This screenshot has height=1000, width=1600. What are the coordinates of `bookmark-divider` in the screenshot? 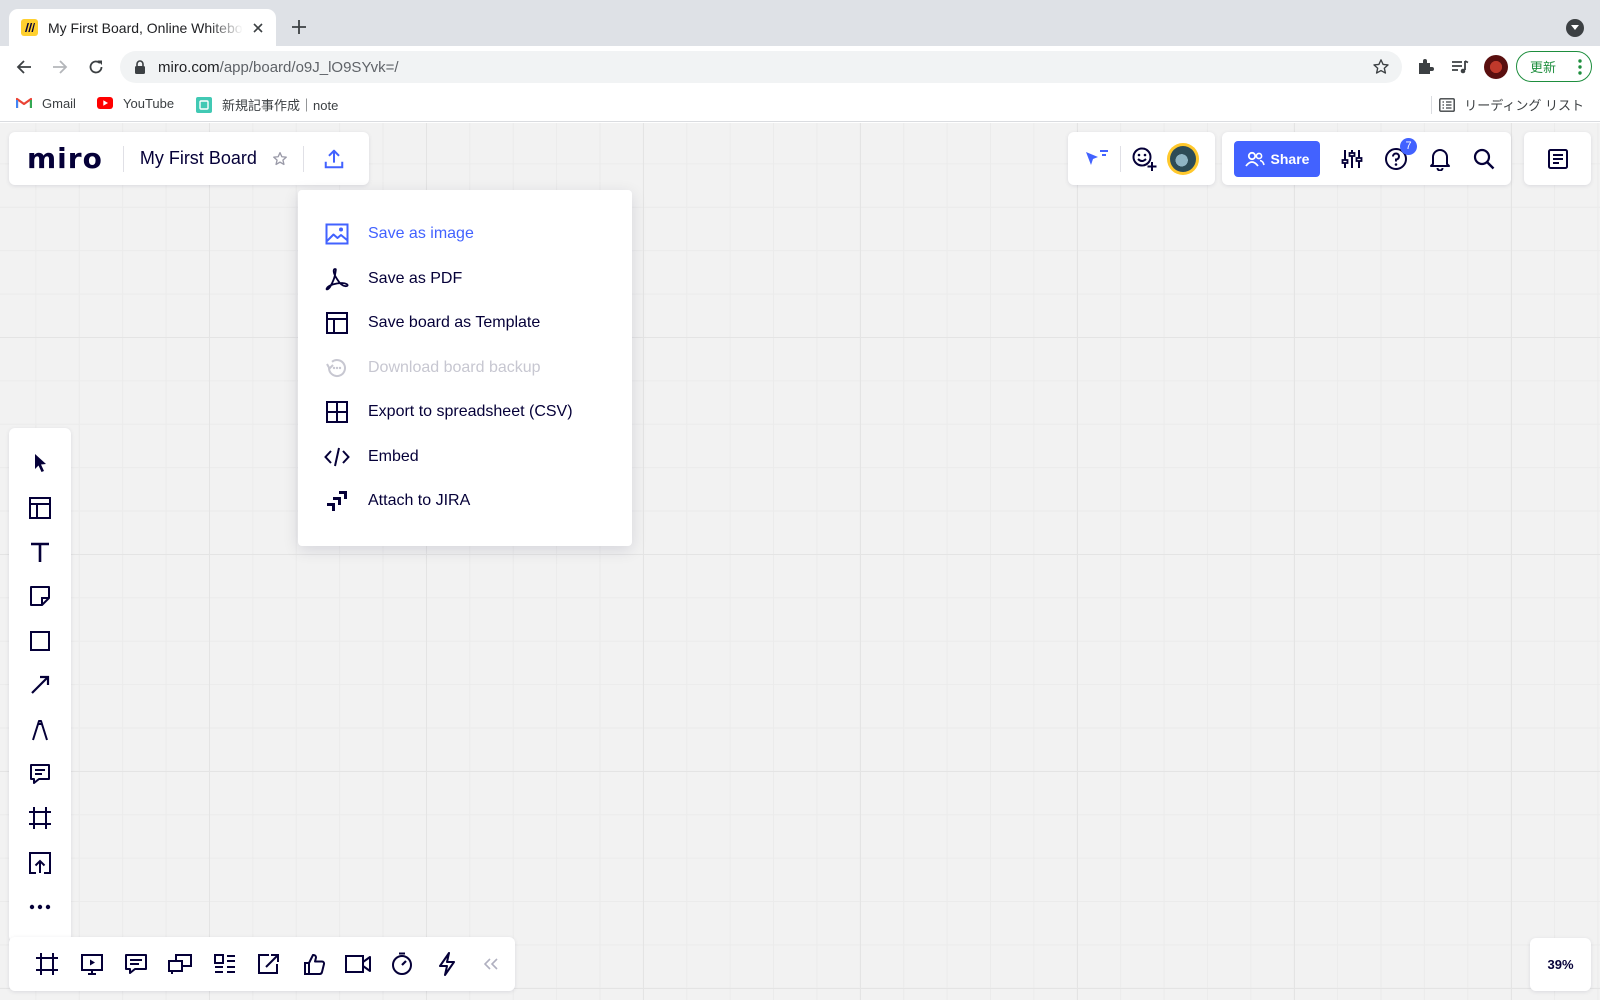 It's located at (1431, 105).